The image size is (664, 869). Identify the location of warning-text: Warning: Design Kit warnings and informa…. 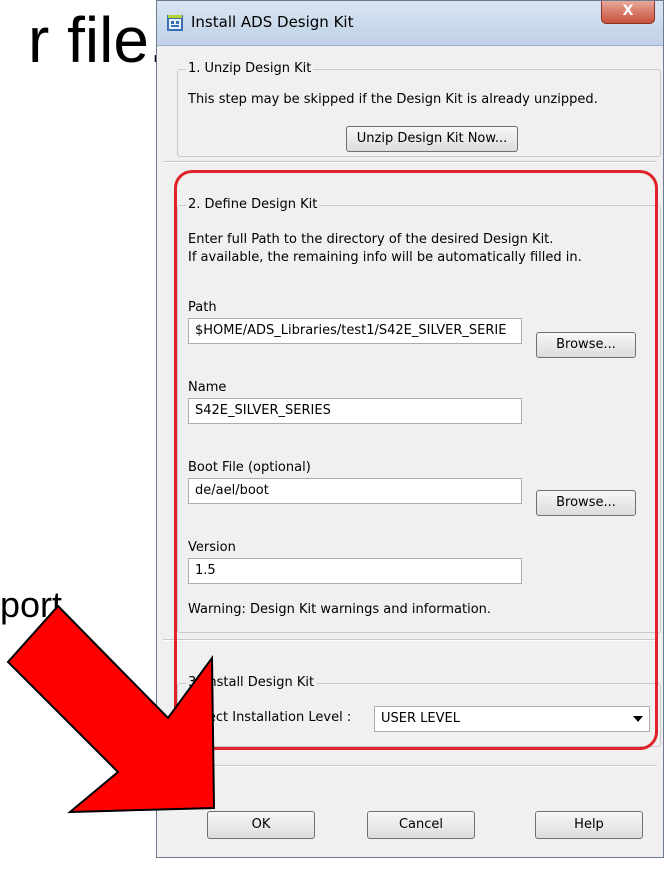
(340, 609).